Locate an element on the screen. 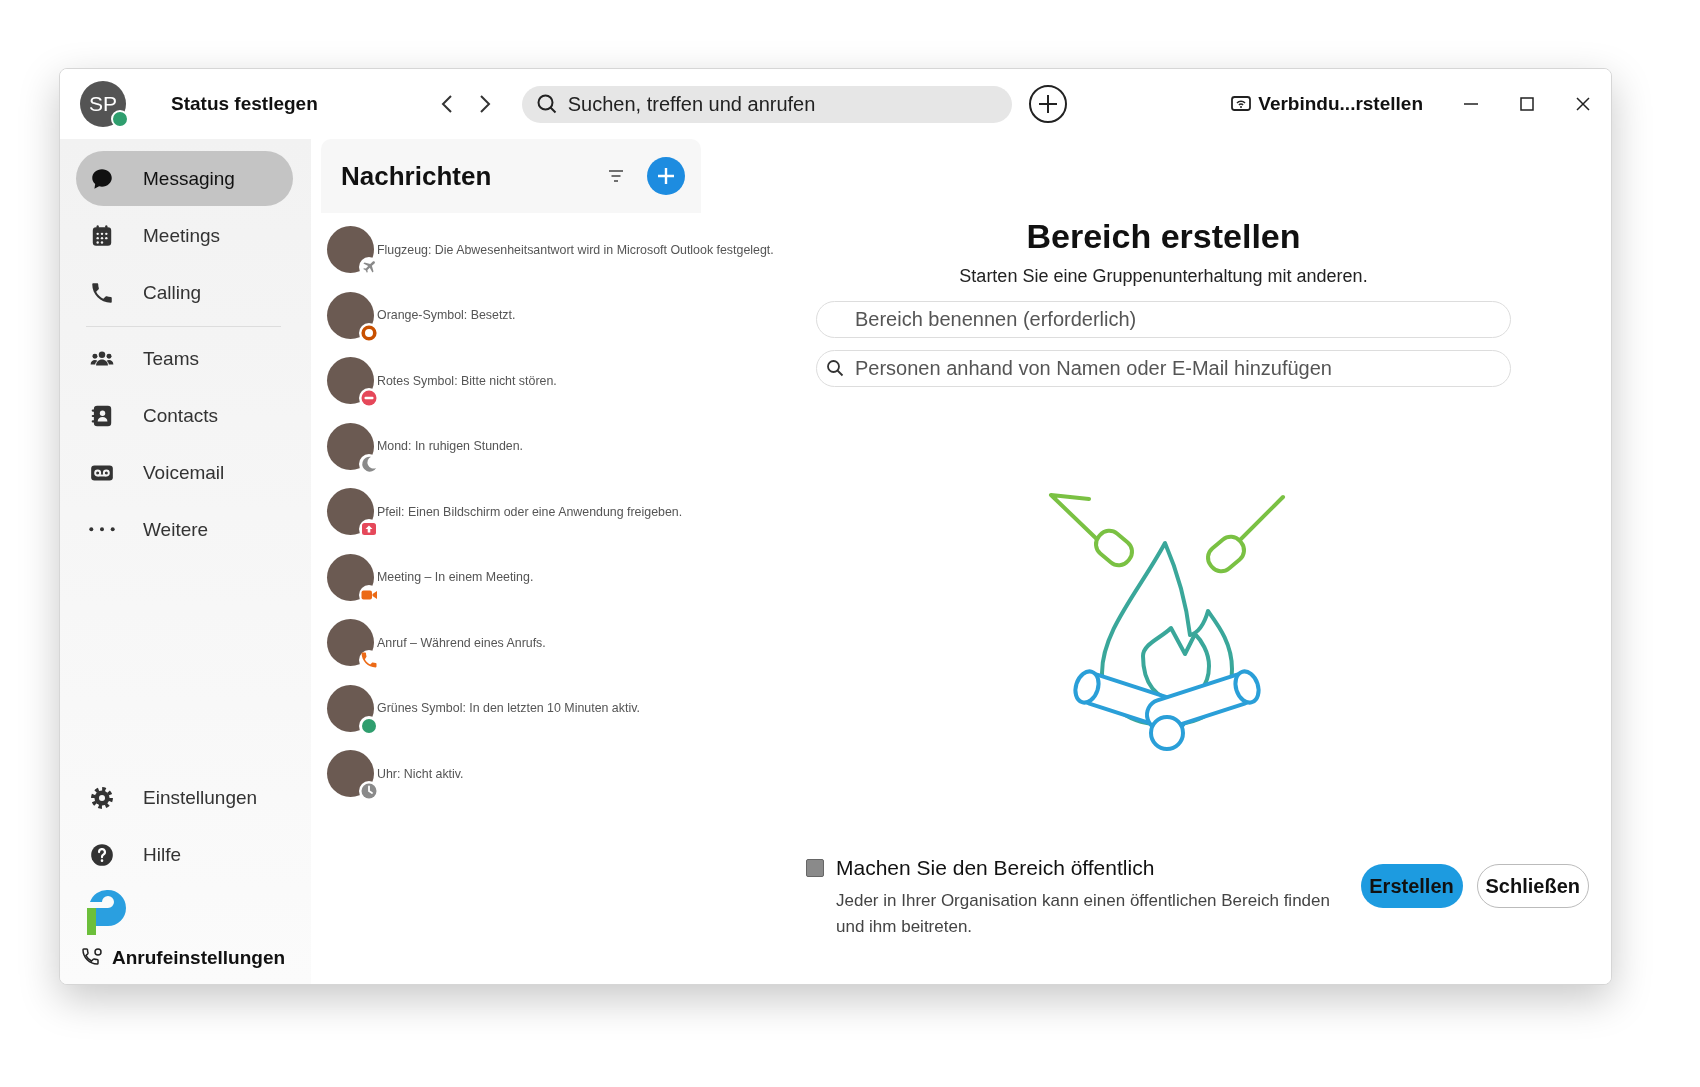  message-preview: Grünes Symbol: In den letzten 10 Minuten aktiv. is located at coordinates (508, 708).